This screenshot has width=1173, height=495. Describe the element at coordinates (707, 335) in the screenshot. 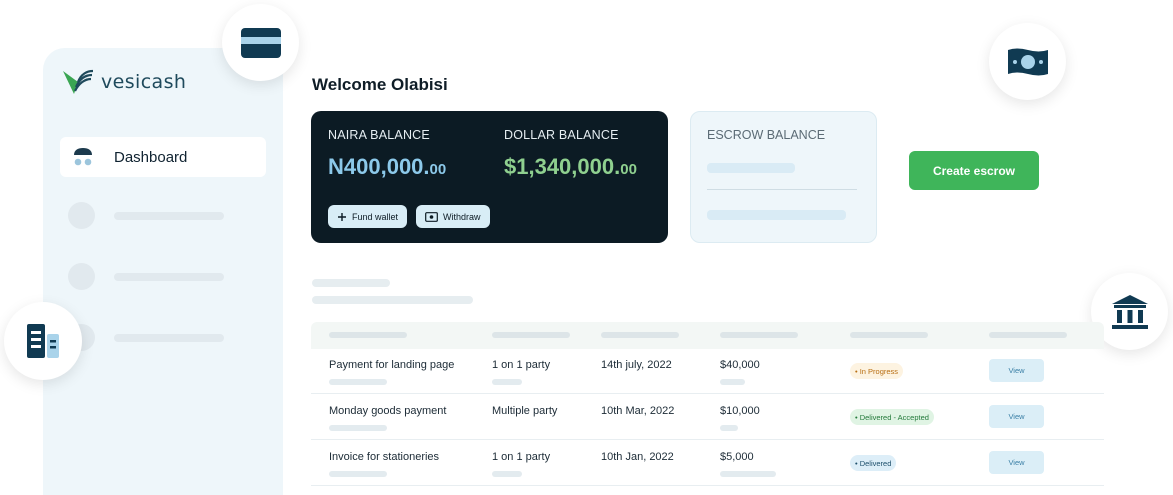

I see `table-header` at that location.